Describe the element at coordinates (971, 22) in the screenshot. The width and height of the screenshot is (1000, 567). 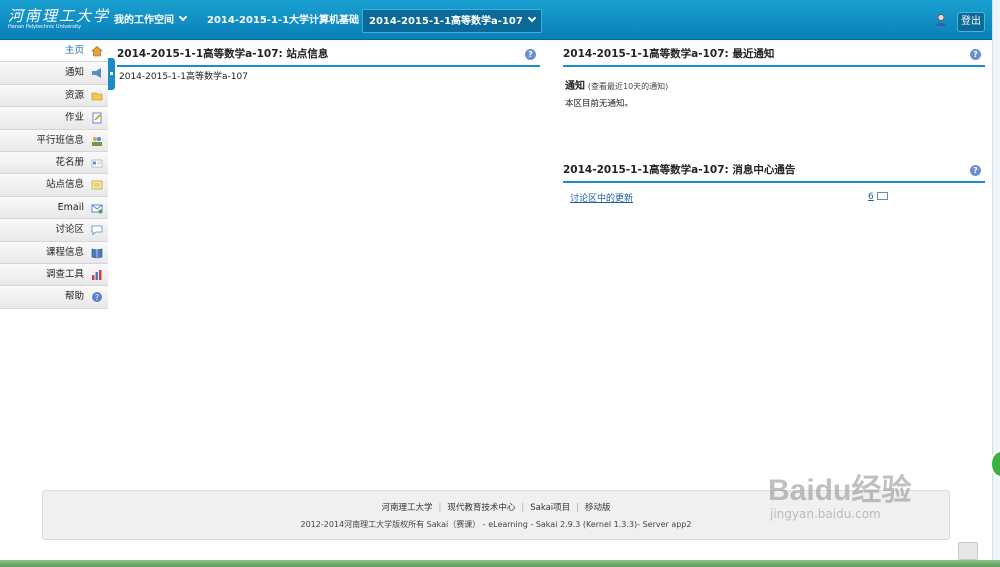
I see `logout-button: 登出` at that location.